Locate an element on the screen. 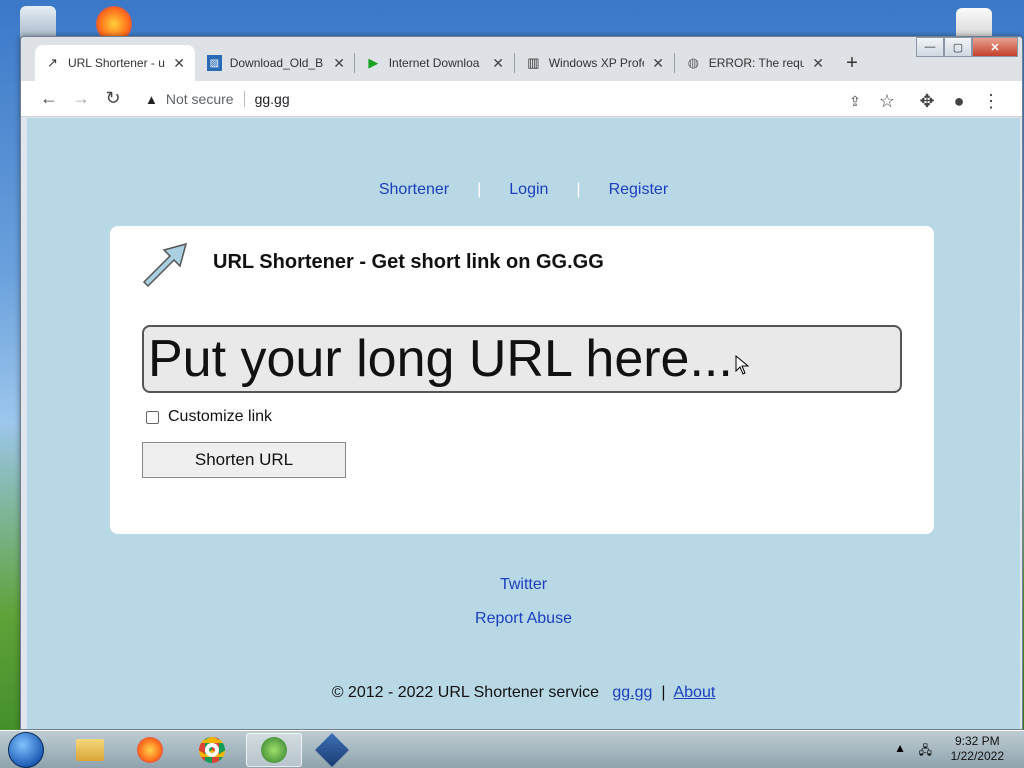 The image size is (1024, 768). tab-title: Internet Downloa is located at coordinates (434, 63).